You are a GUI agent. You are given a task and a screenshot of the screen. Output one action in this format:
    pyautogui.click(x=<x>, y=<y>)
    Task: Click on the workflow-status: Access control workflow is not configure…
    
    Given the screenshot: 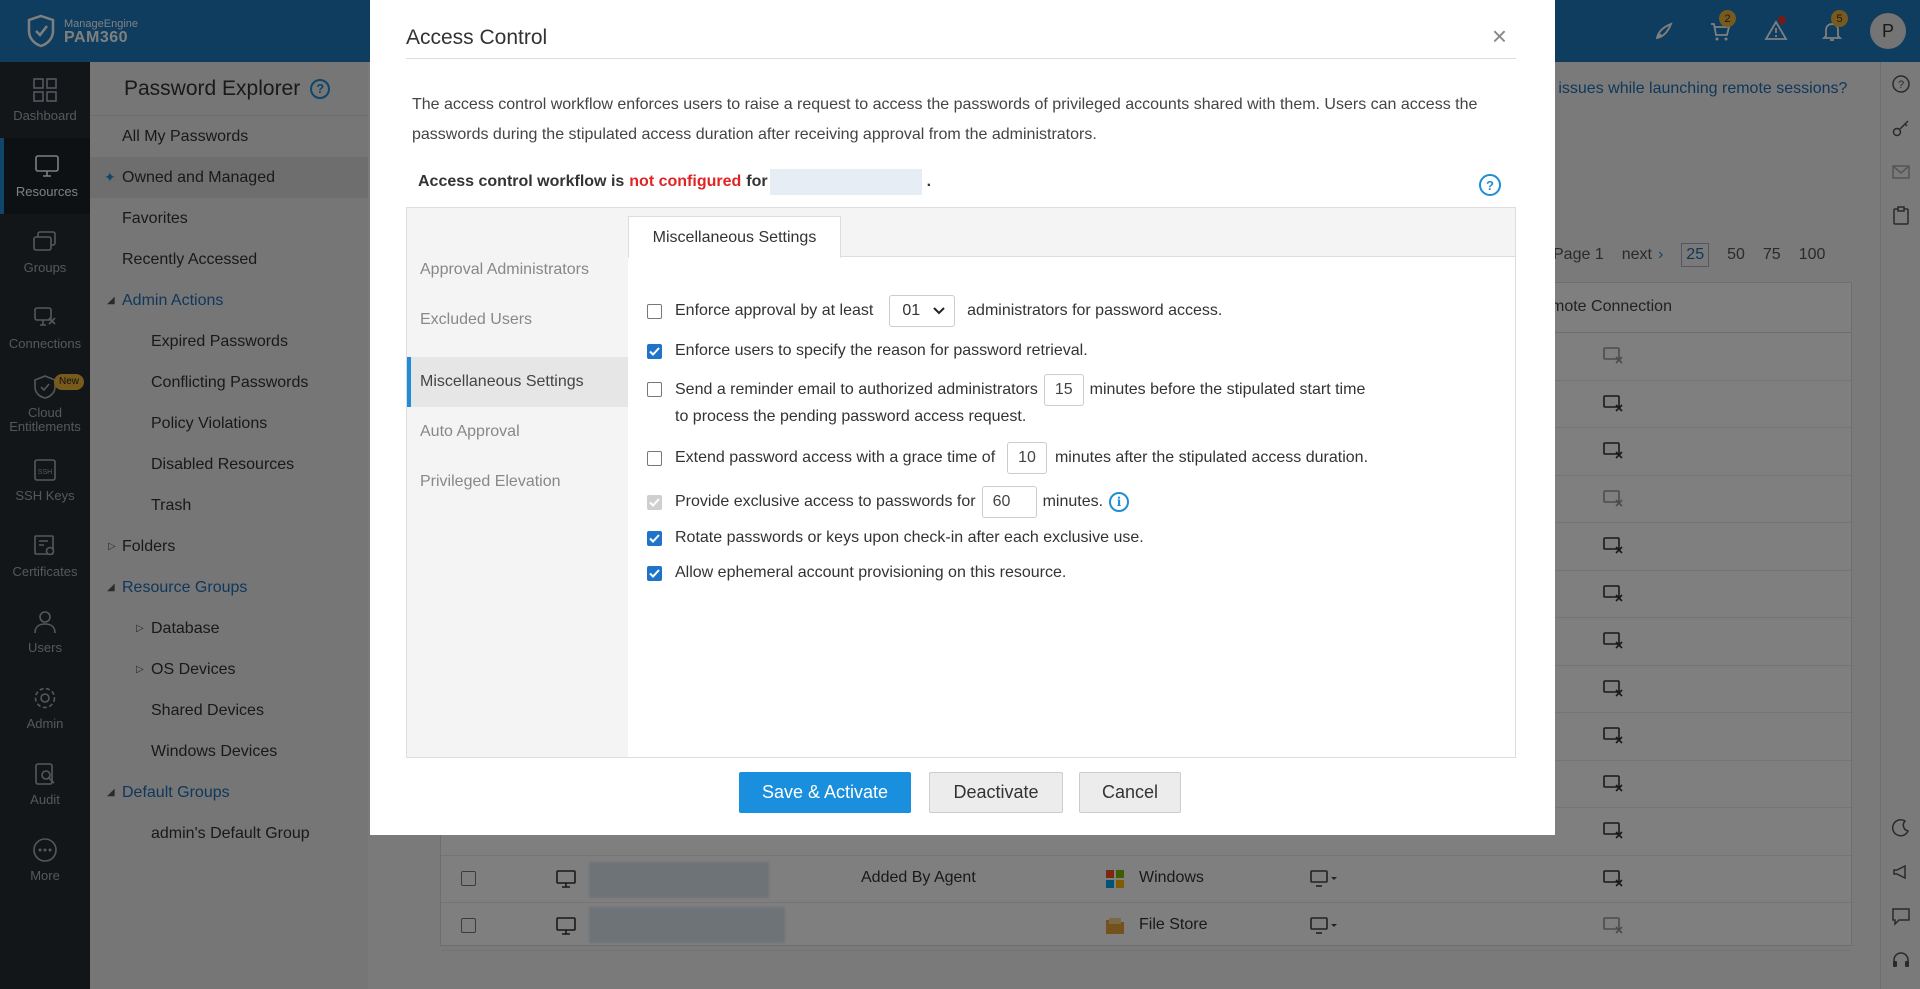 What is the action you would take?
    pyautogui.click(x=674, y=182)
    